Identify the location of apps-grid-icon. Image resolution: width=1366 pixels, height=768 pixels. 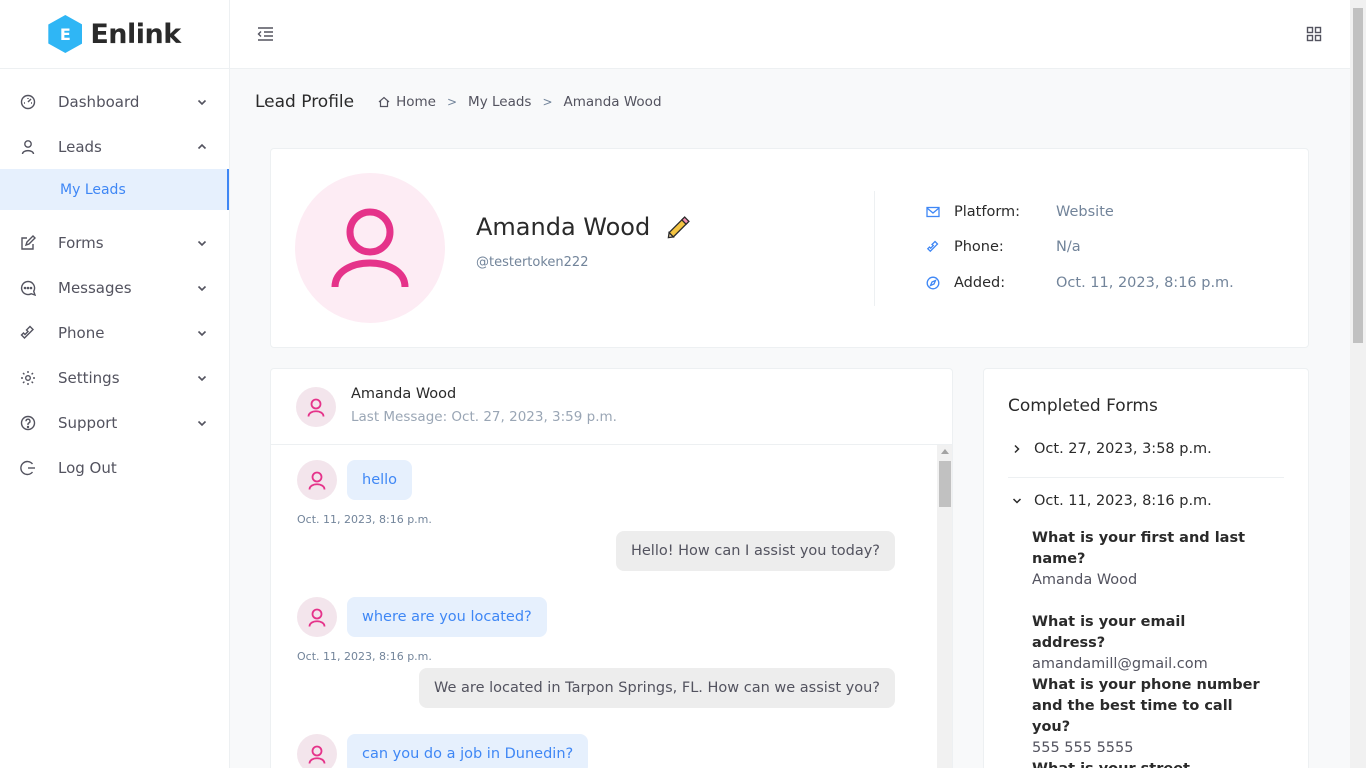
(1314, 34).